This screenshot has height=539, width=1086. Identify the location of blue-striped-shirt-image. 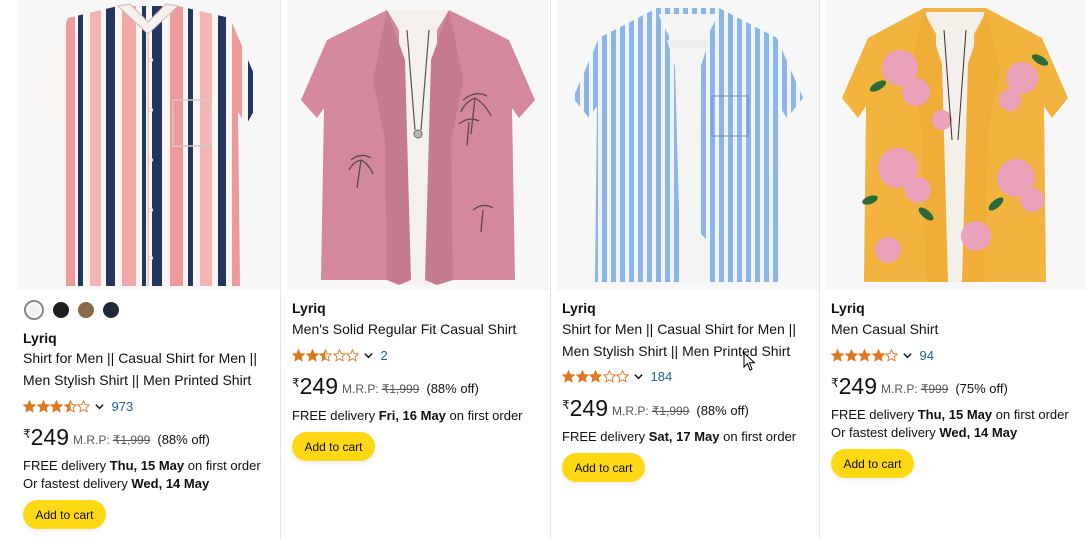
(688, 145).